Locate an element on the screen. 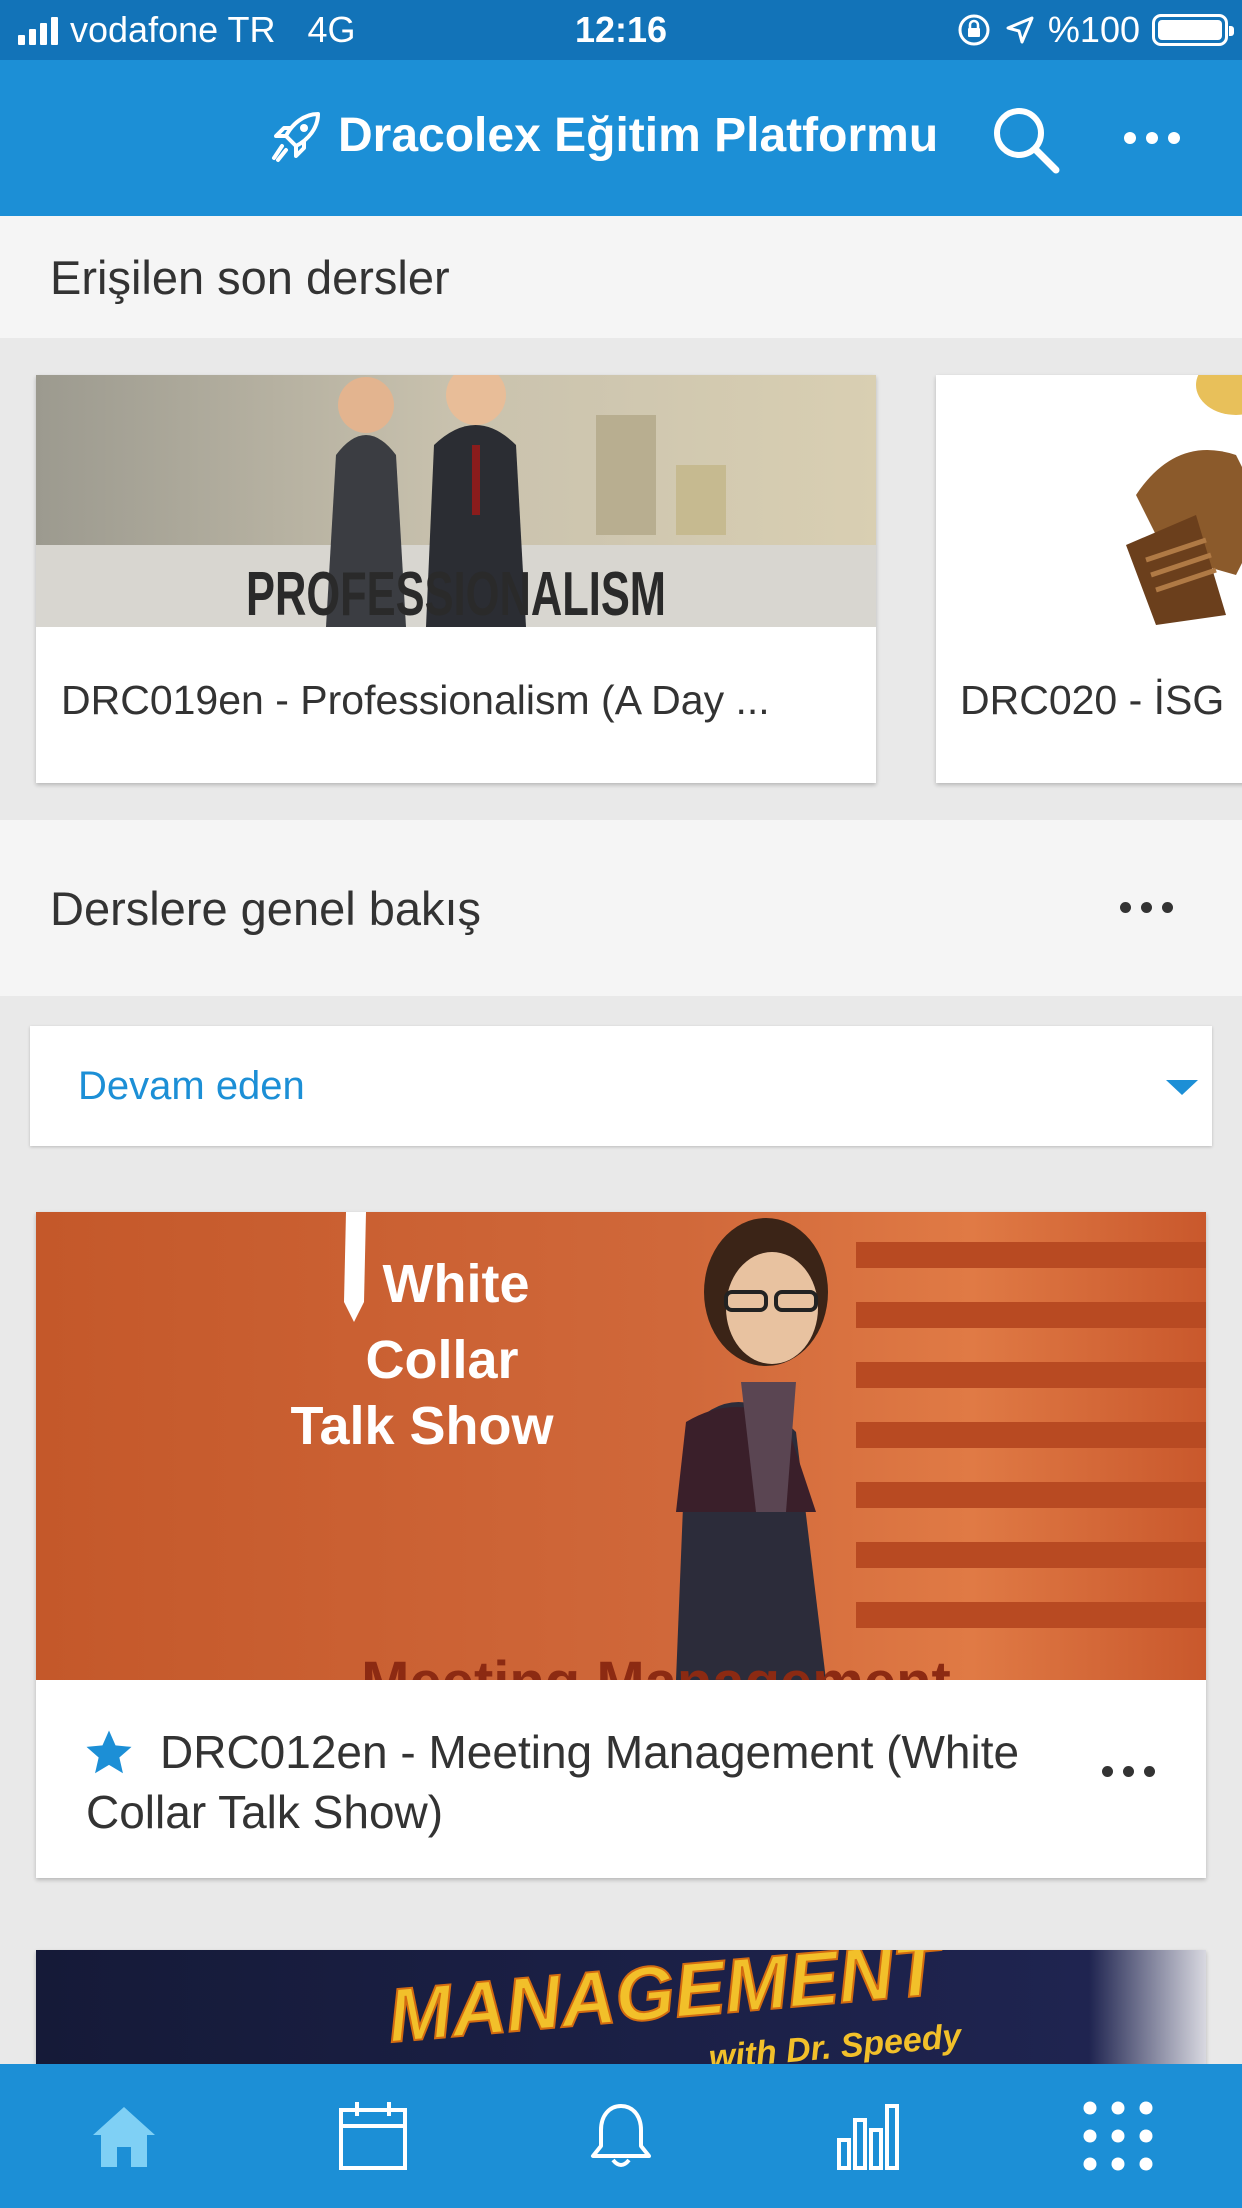 The height and width of the screenshot is (2208, 1242). nav-notifications is located at coordinates (621, 2136).